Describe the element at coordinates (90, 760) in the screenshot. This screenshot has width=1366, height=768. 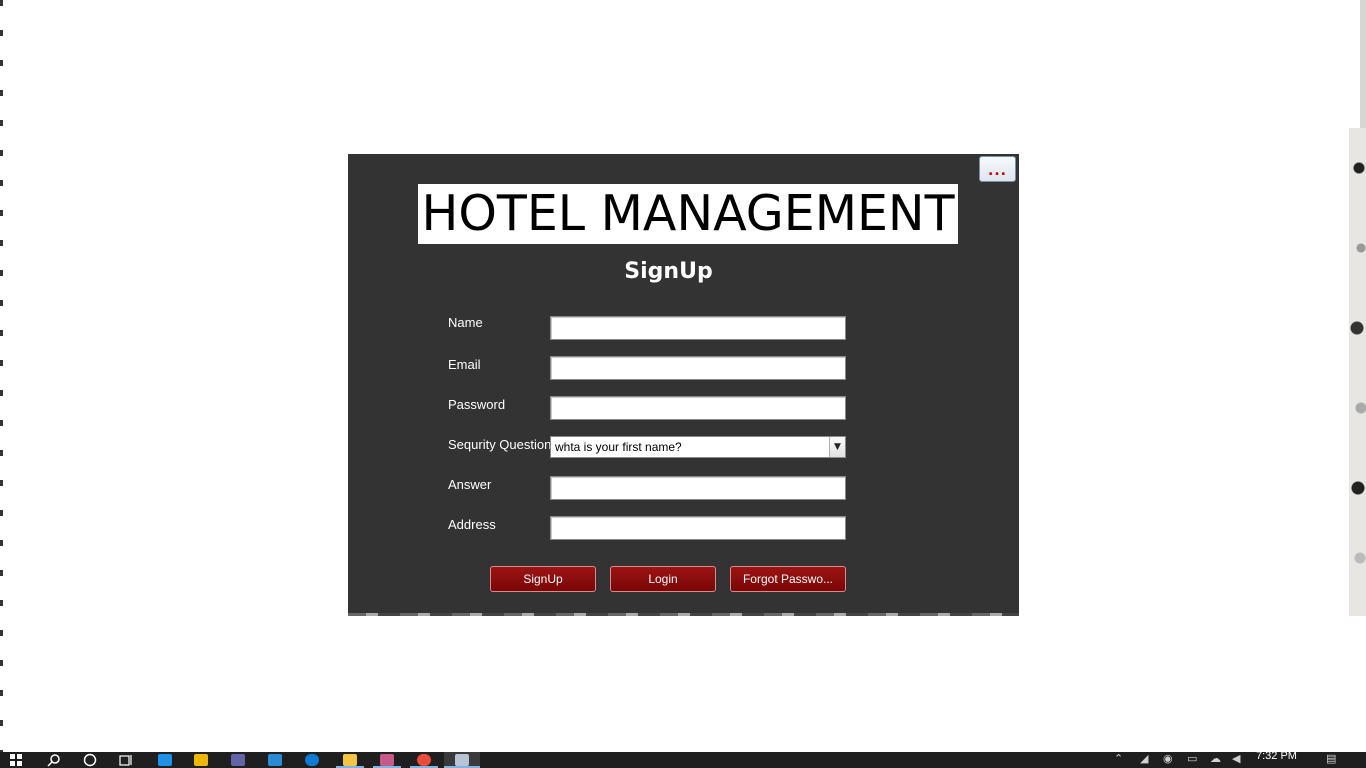
I see `cortana-icon` at that location.